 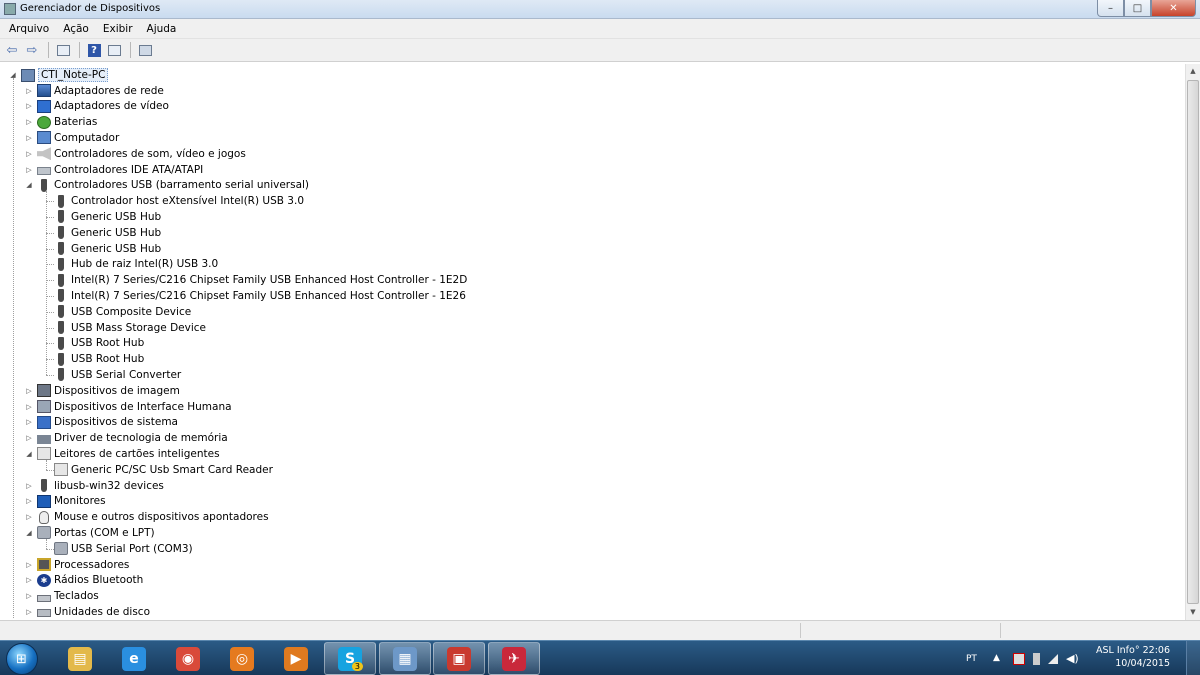 I want to click on tree-category: ◢ Leitores de cartões inteligentes, so click(x=122, y=454).